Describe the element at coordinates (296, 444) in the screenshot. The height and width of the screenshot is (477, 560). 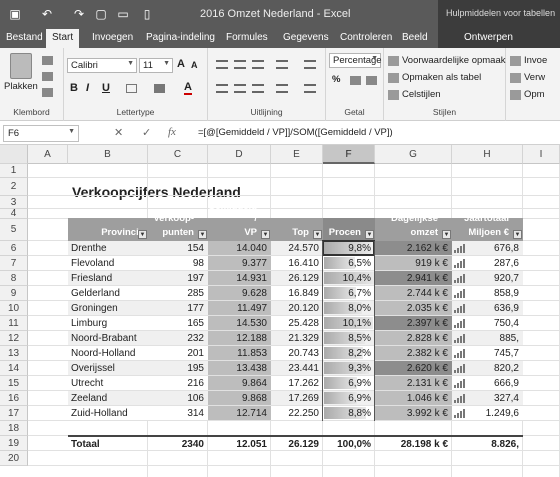
I see `total-top: 26.129` at that location.